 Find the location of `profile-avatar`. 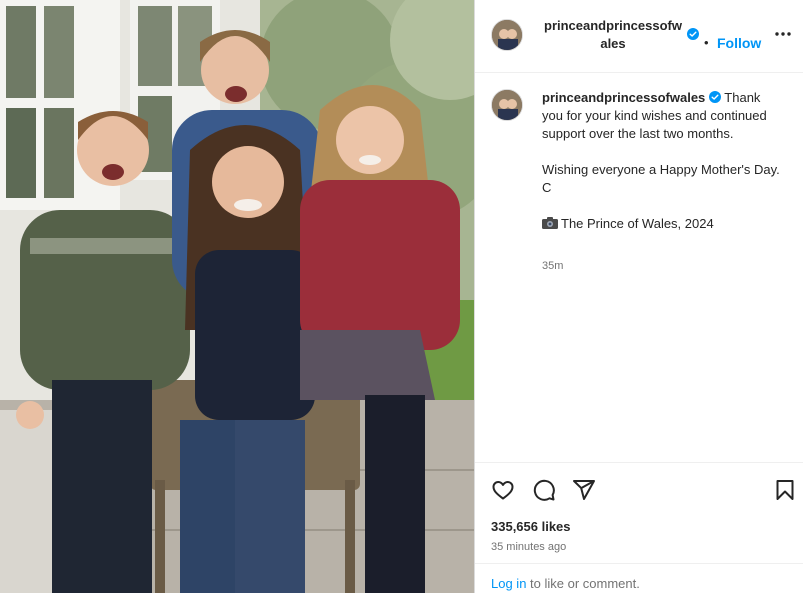

profile-avatar is located at coordinates (507, 35).